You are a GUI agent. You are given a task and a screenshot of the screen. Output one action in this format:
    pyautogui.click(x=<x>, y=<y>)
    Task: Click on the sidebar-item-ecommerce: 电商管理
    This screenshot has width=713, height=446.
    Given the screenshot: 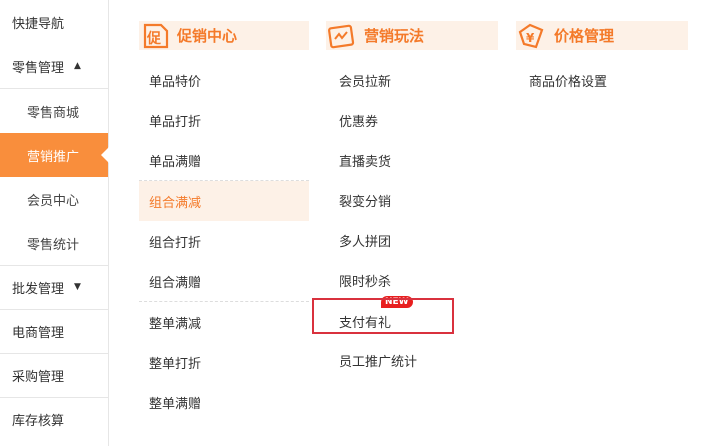 What is the action you would take?
    pyautogui.click(x=54, y=331)
    